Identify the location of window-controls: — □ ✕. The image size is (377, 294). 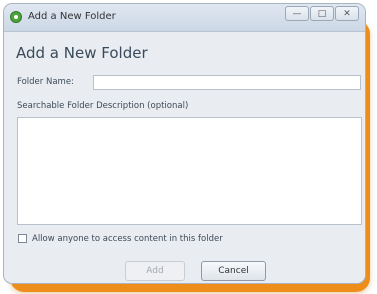
(322, 13).